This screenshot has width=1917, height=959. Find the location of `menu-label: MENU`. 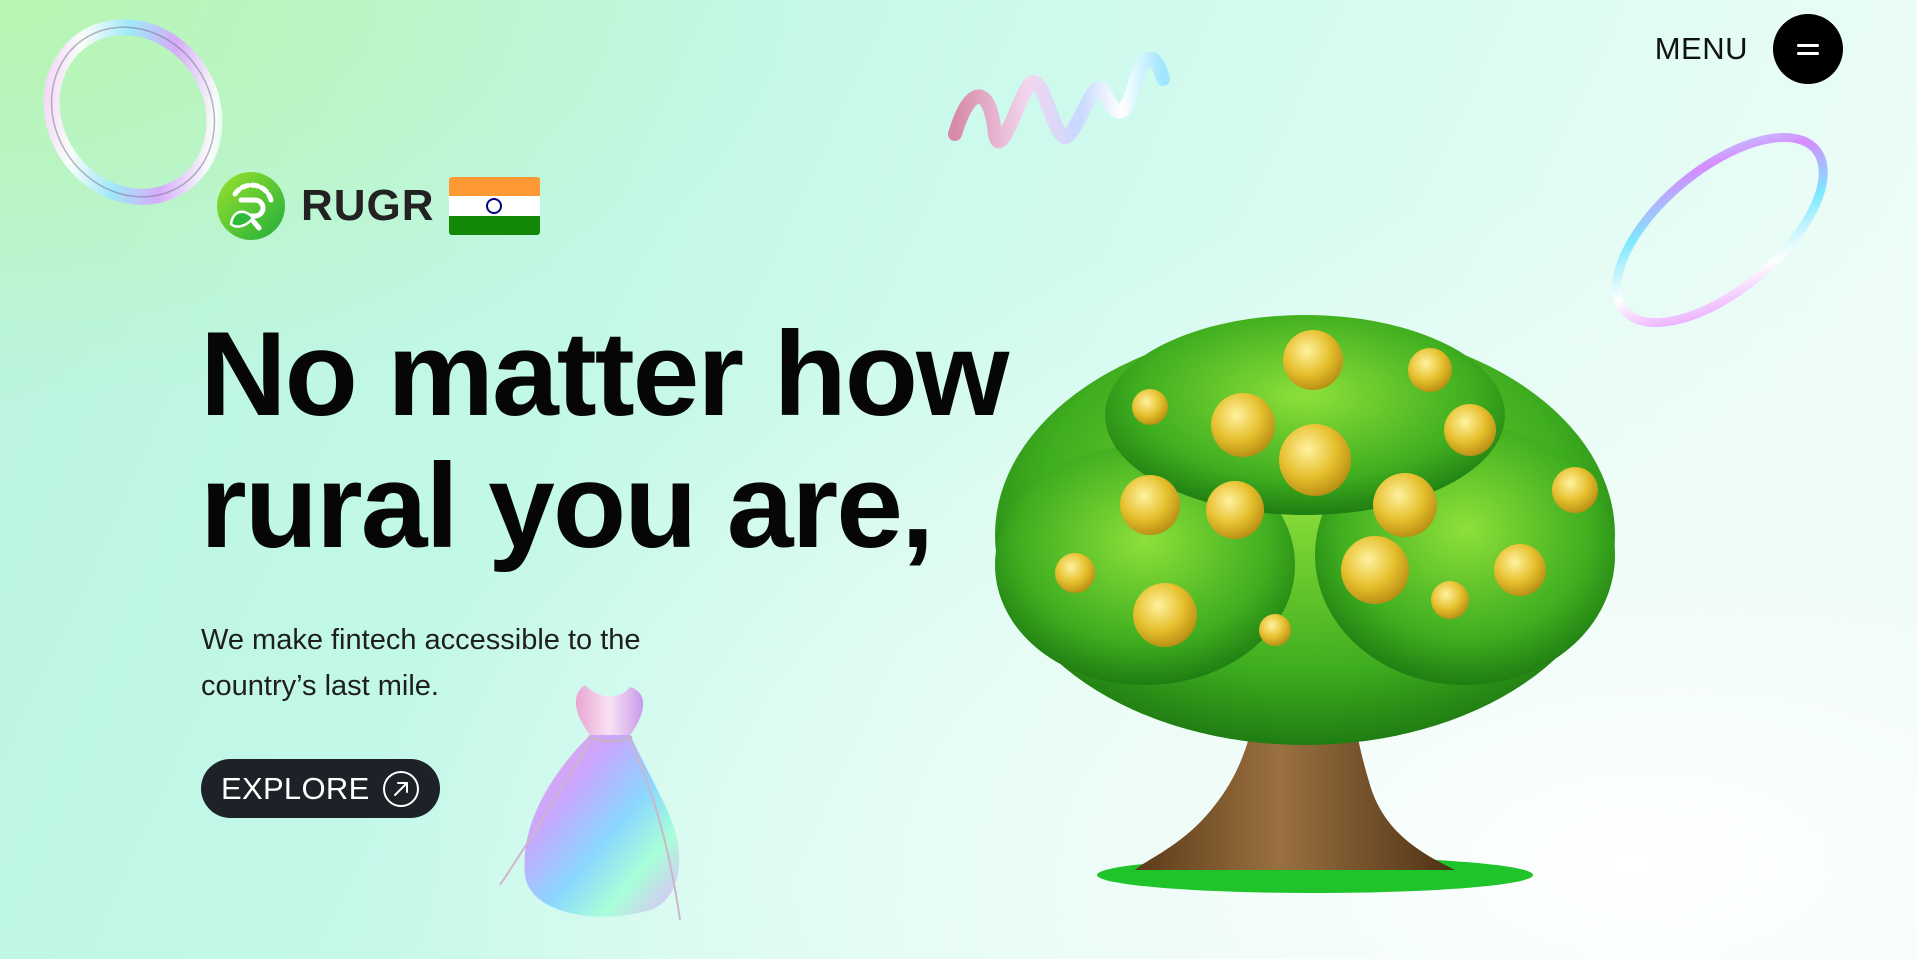

menu-label: MENU is located at coordinates (1701, 49).